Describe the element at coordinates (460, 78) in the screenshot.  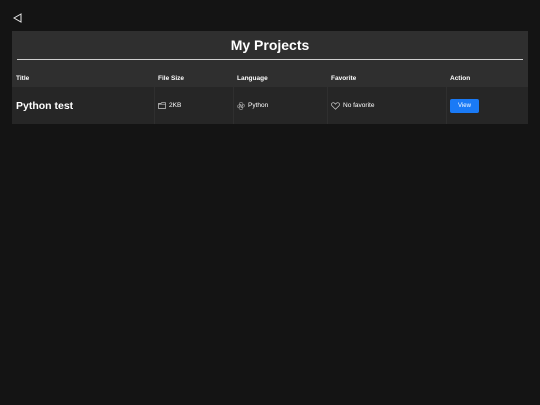
I see `column-header-action: Action` at that location.